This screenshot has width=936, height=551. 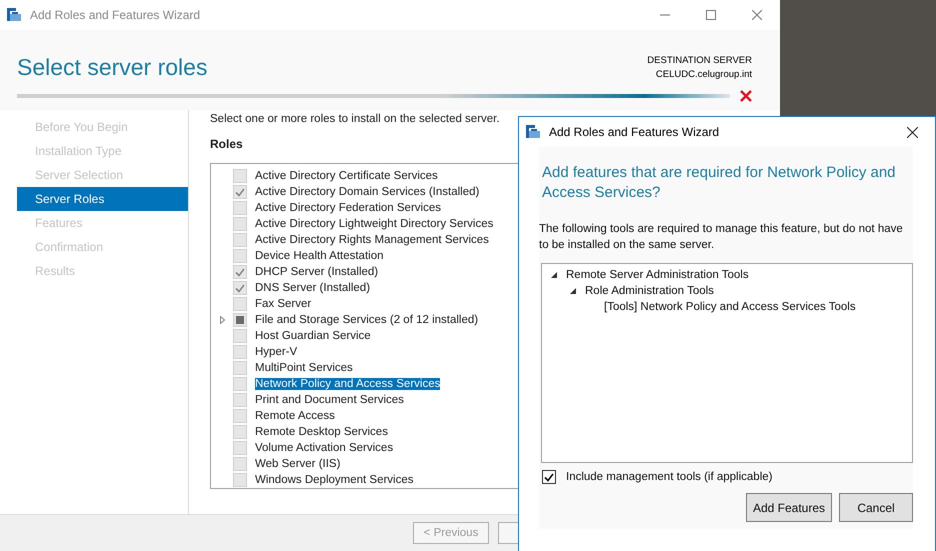 I want to click on page-title: Select server roles, so click(x=112, y=68).